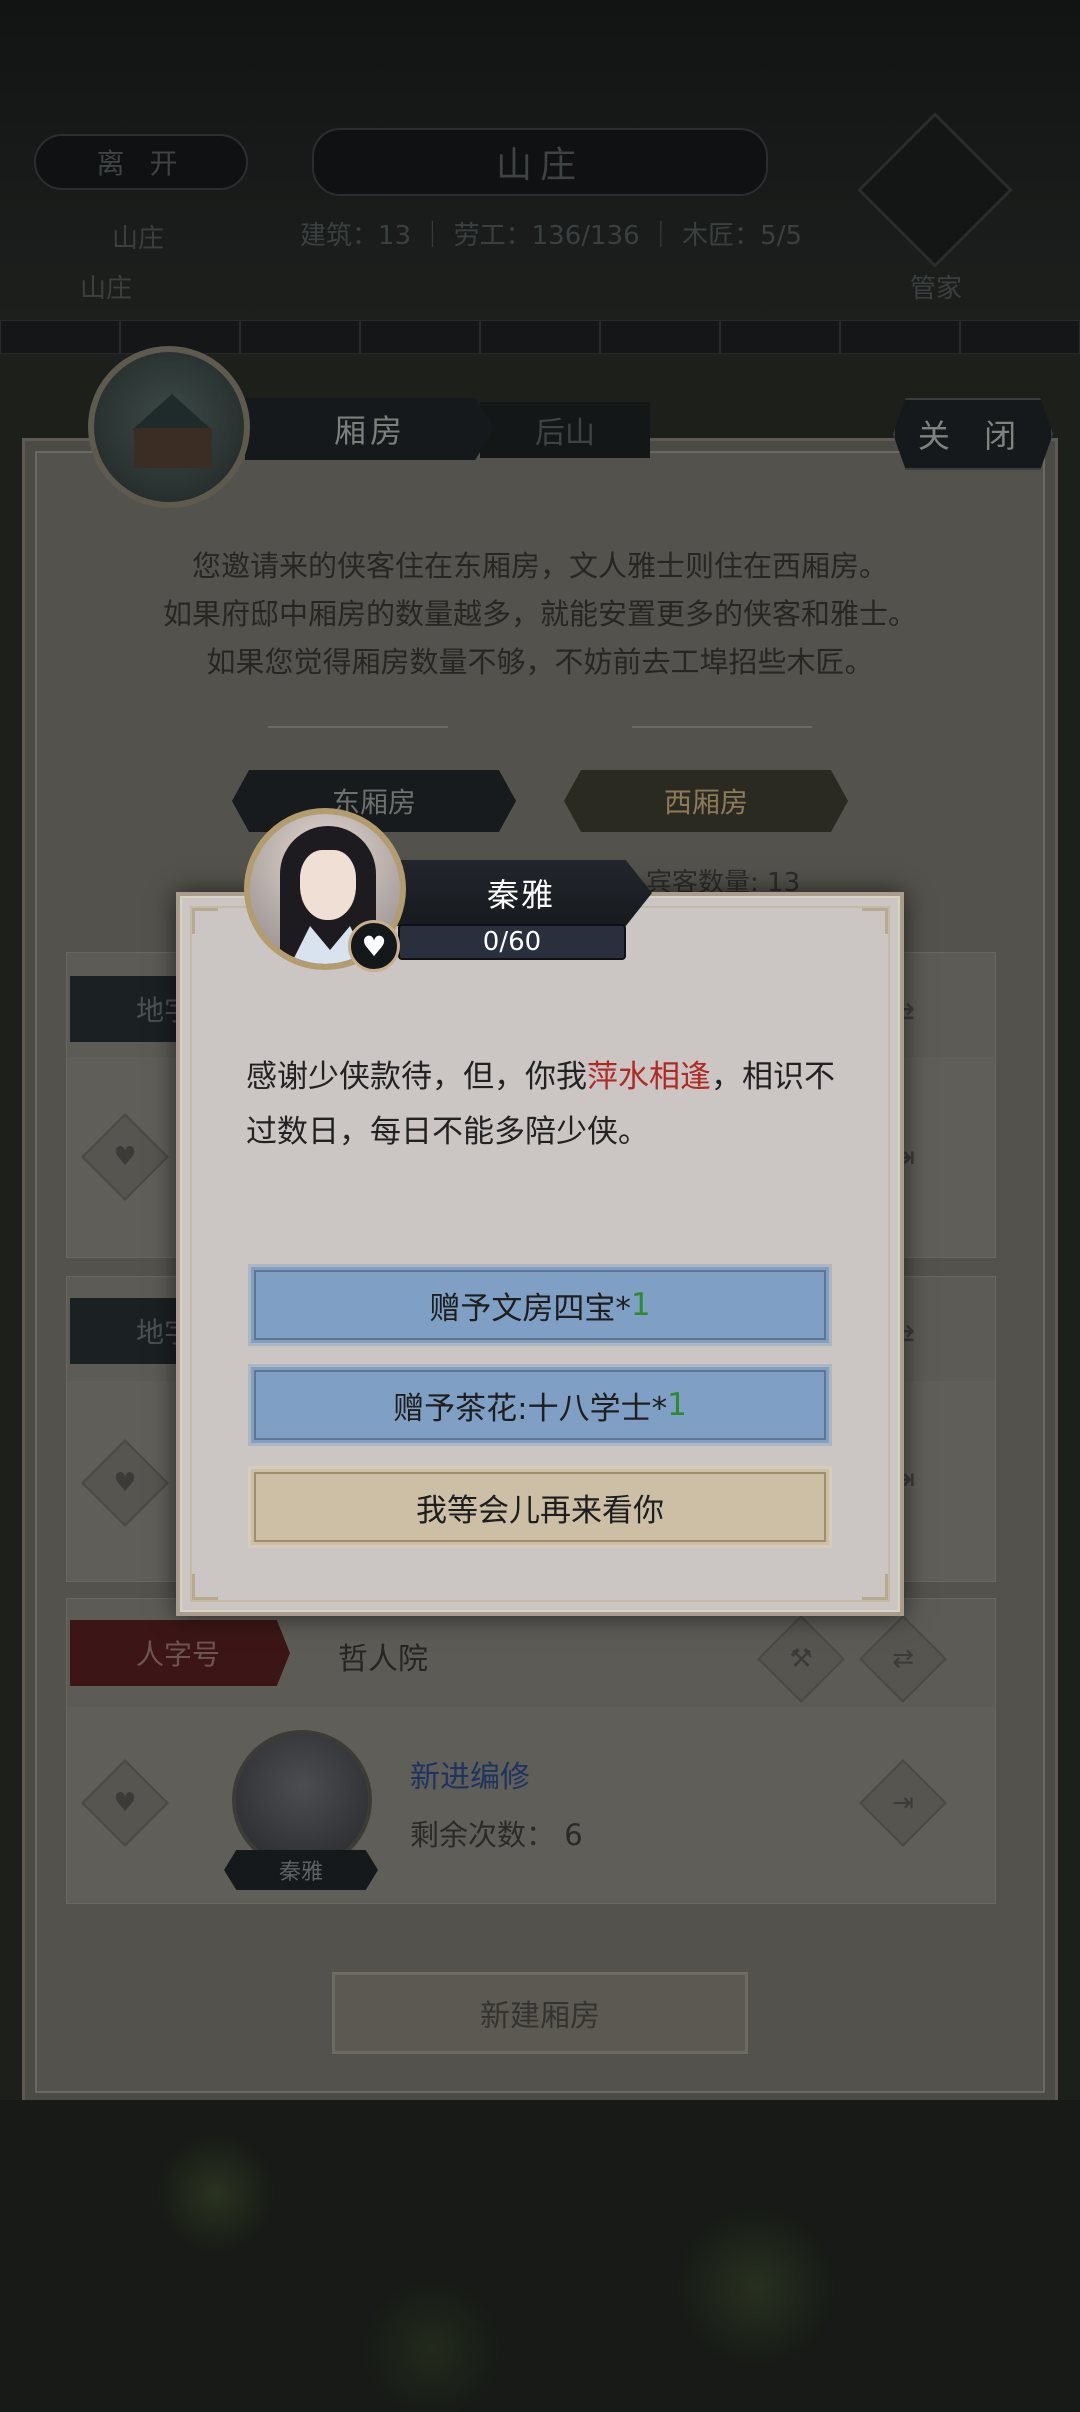  I want to click on hall-name: 哲人院, so click(383, 1659).